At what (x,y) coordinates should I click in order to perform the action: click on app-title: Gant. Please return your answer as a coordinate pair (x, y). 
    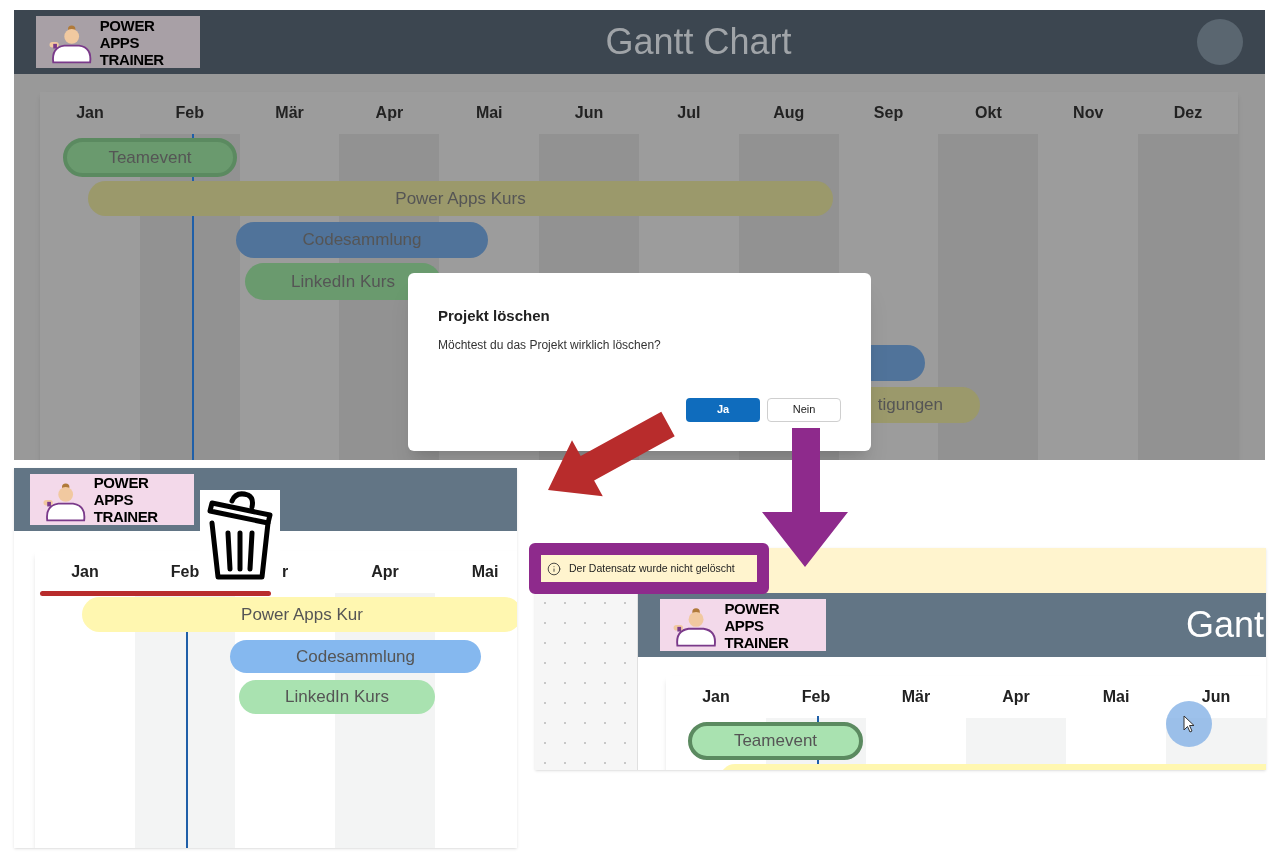
    Looking at the image, I should click on (1225, 625).